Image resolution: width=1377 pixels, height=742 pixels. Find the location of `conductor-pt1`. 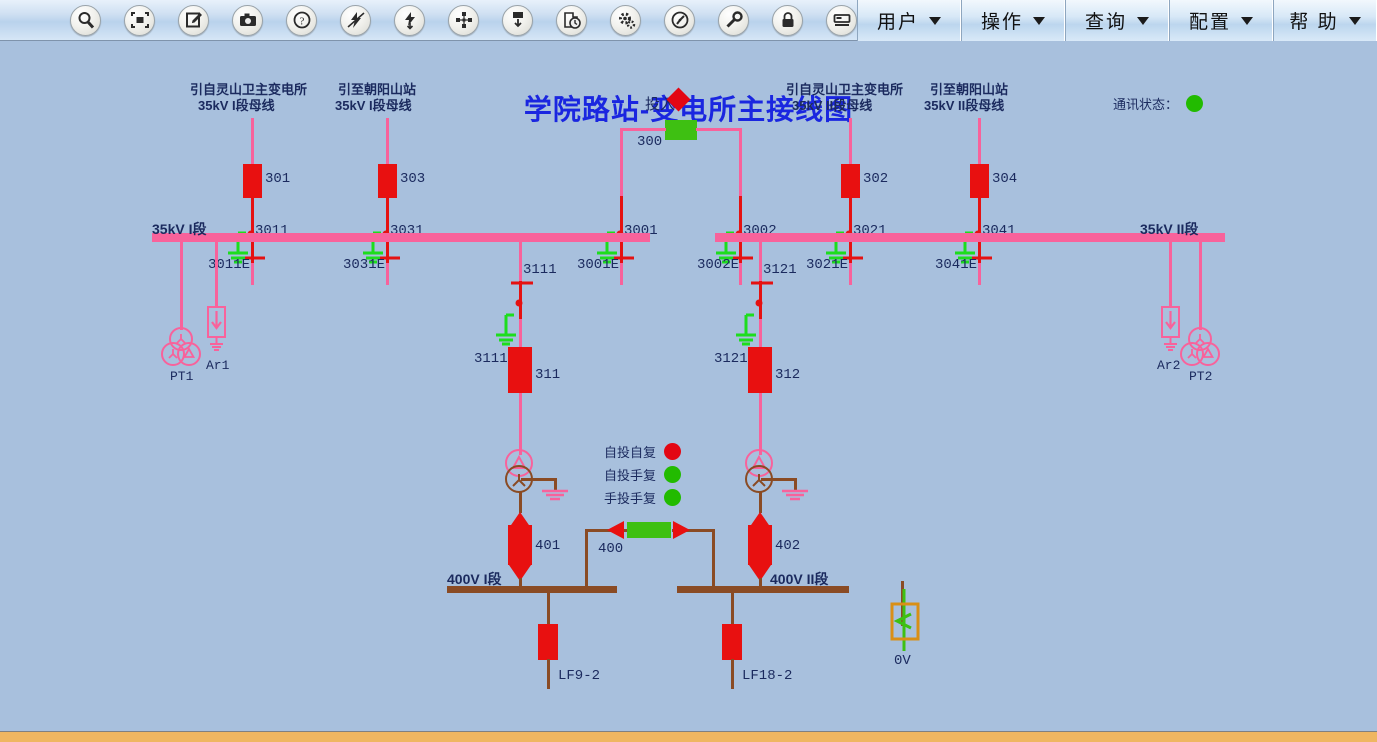

conductor-pt1 is located at coordinates (181, 286).